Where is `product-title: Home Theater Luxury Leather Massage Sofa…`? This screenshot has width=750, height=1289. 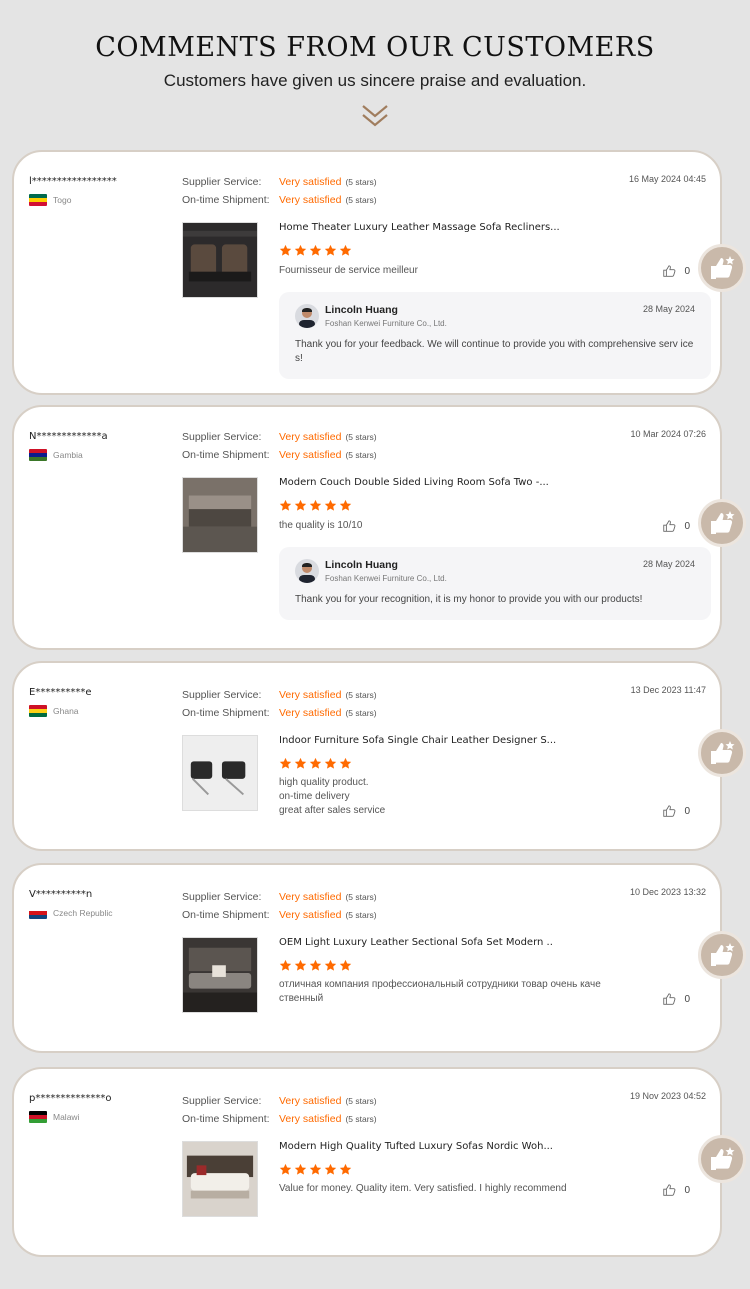
product-title: Home Theater Luxury Leather Massage Sofa… is located at coordinates (419, 227).